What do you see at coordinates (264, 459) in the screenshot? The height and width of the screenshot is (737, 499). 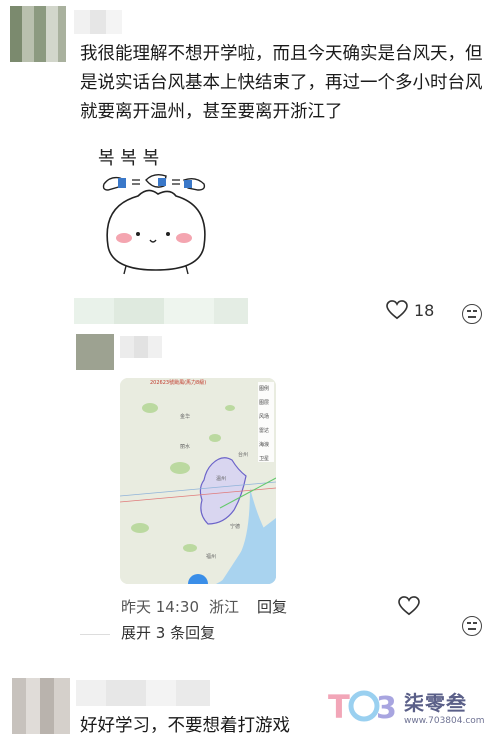 I see `svg-text: 卫星` at bounding box center [264, 459].